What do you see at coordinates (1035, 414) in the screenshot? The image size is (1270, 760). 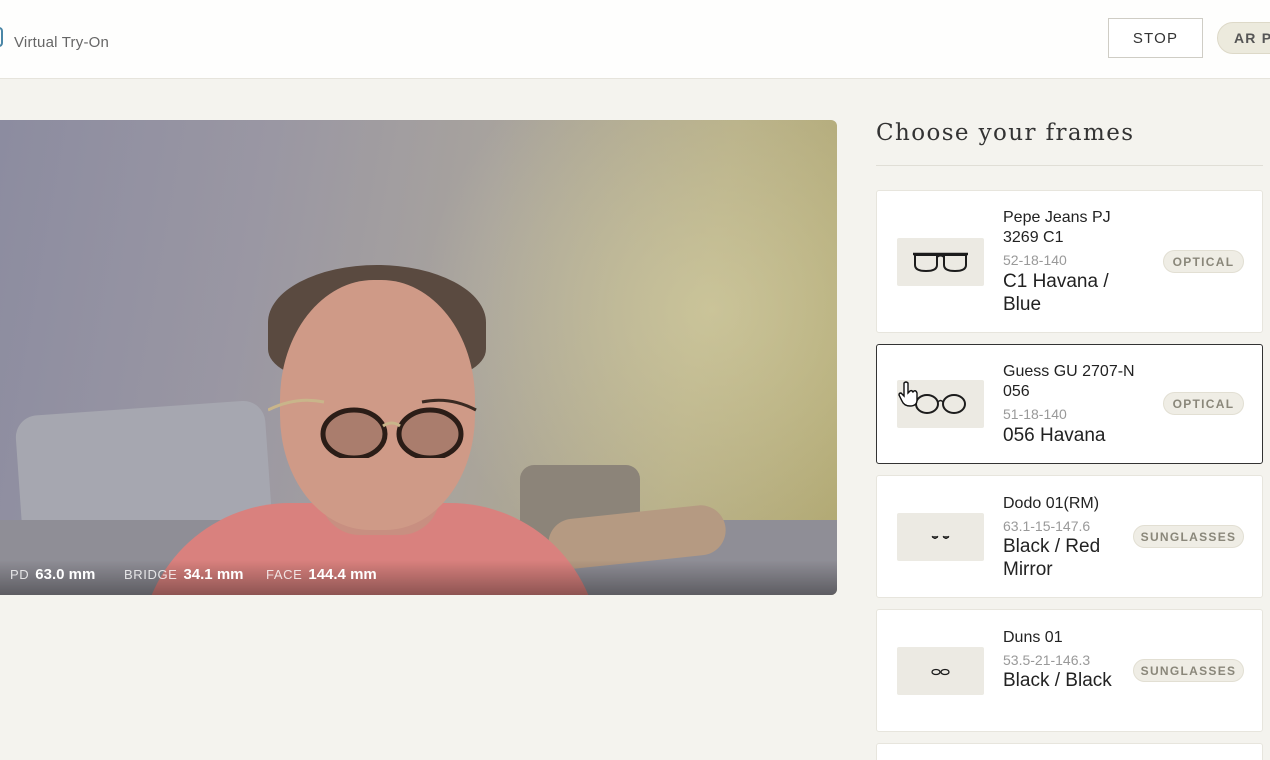 I see `frame-size: 51-18-140` at bounding box center [1035, 414].